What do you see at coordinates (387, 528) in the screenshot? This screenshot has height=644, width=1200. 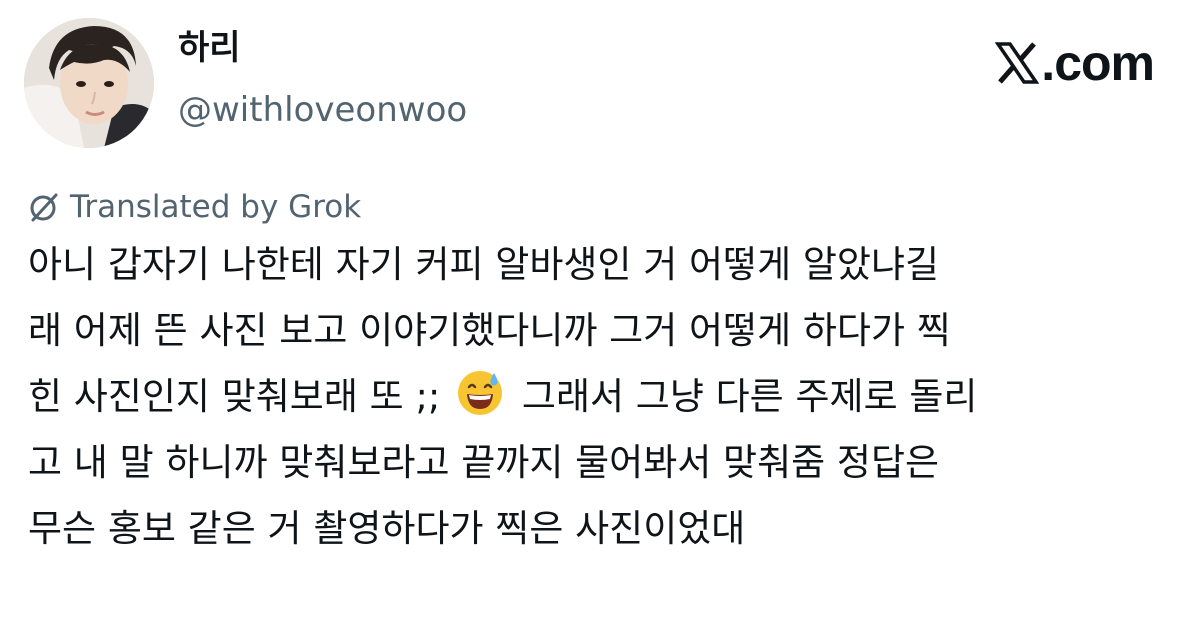 I see `tweet-line: 무슨 홍보 같은 거 촬영하다가 찍은 사진이었대` at bounding box center [387, 528].